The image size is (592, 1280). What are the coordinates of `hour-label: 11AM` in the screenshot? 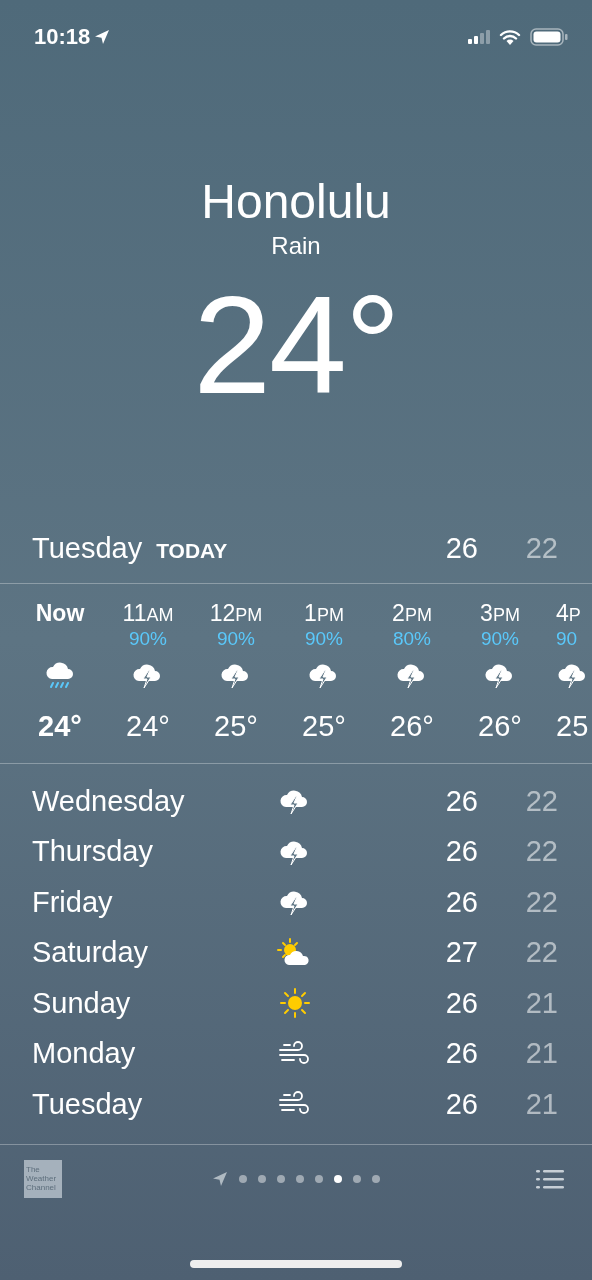 It's located at (148, 614).